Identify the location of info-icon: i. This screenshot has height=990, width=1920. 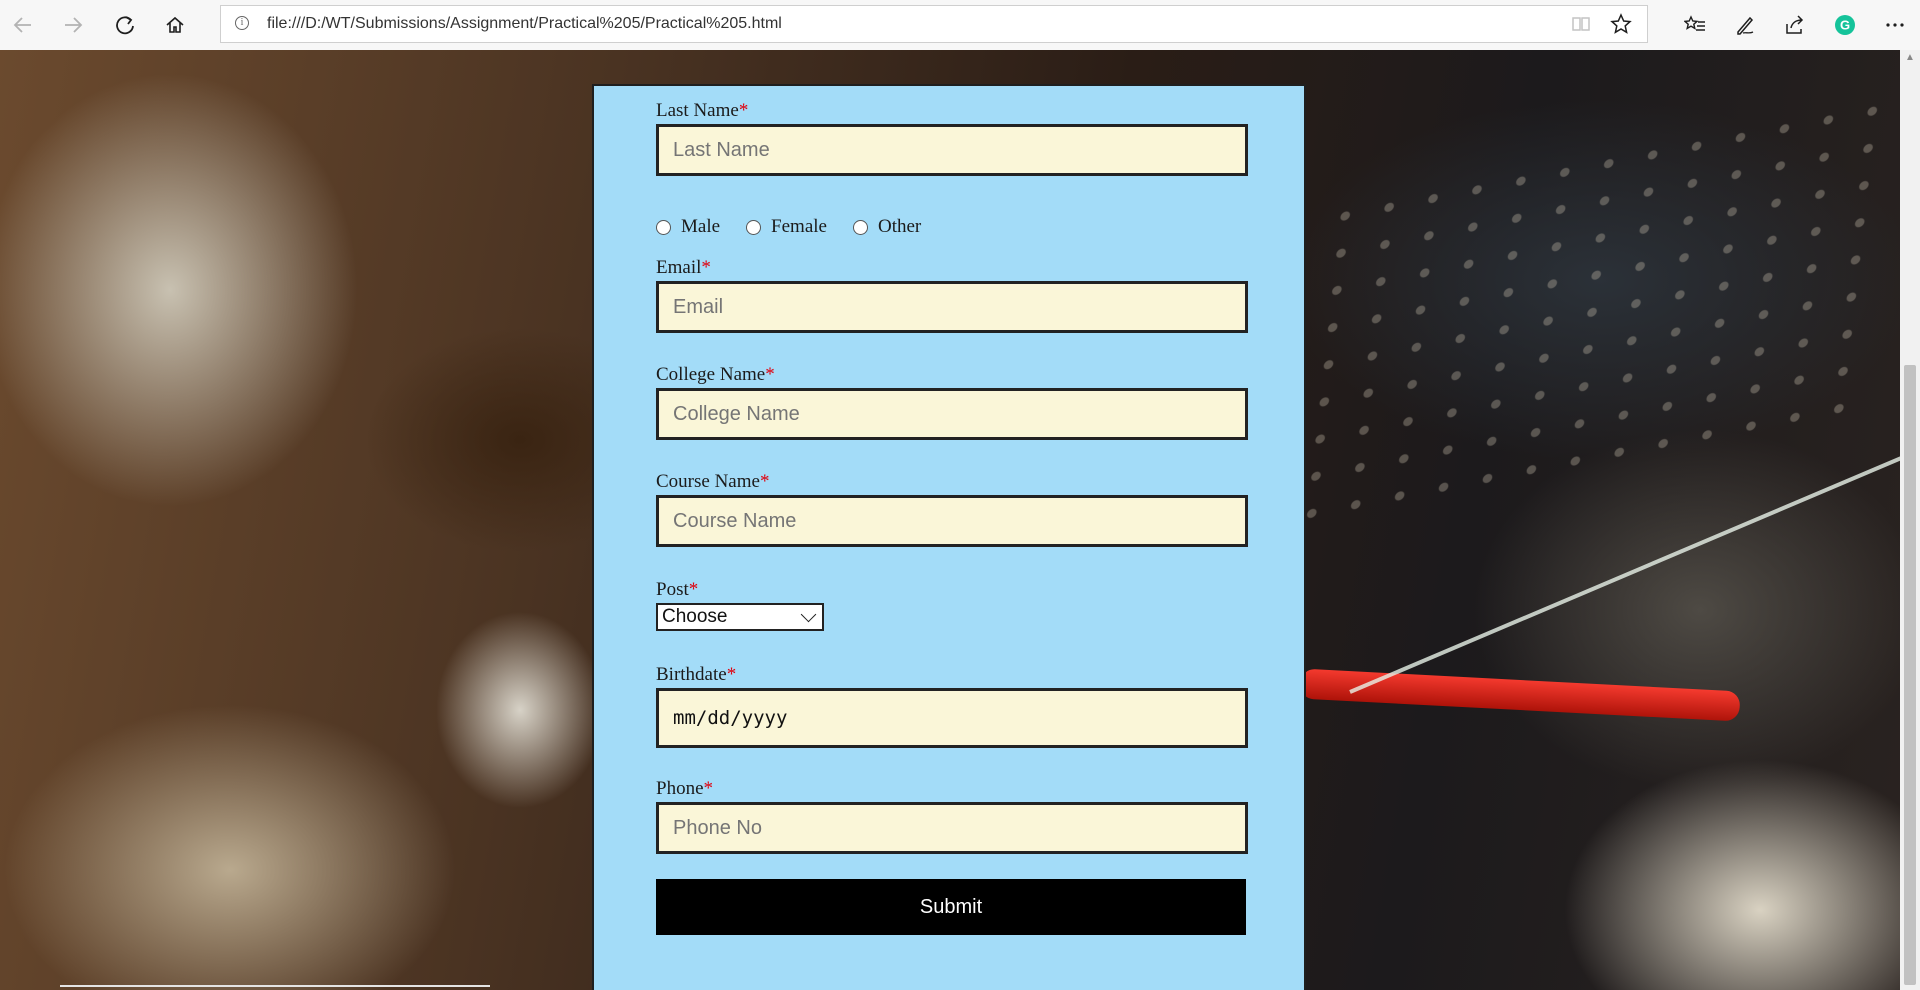
(242, 23).